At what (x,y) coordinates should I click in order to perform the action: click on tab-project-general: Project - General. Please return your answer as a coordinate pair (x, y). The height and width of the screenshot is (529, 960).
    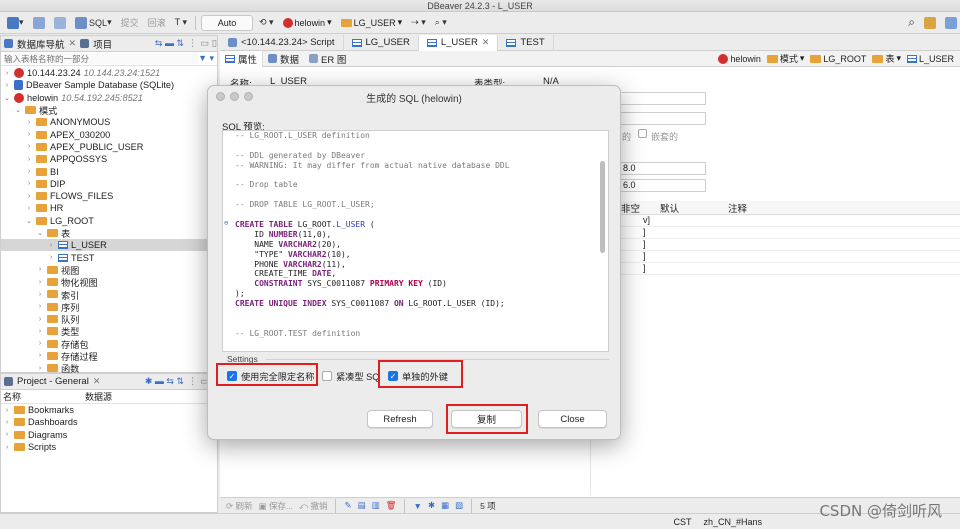
    Looking at the image, I should click on (53, 381).